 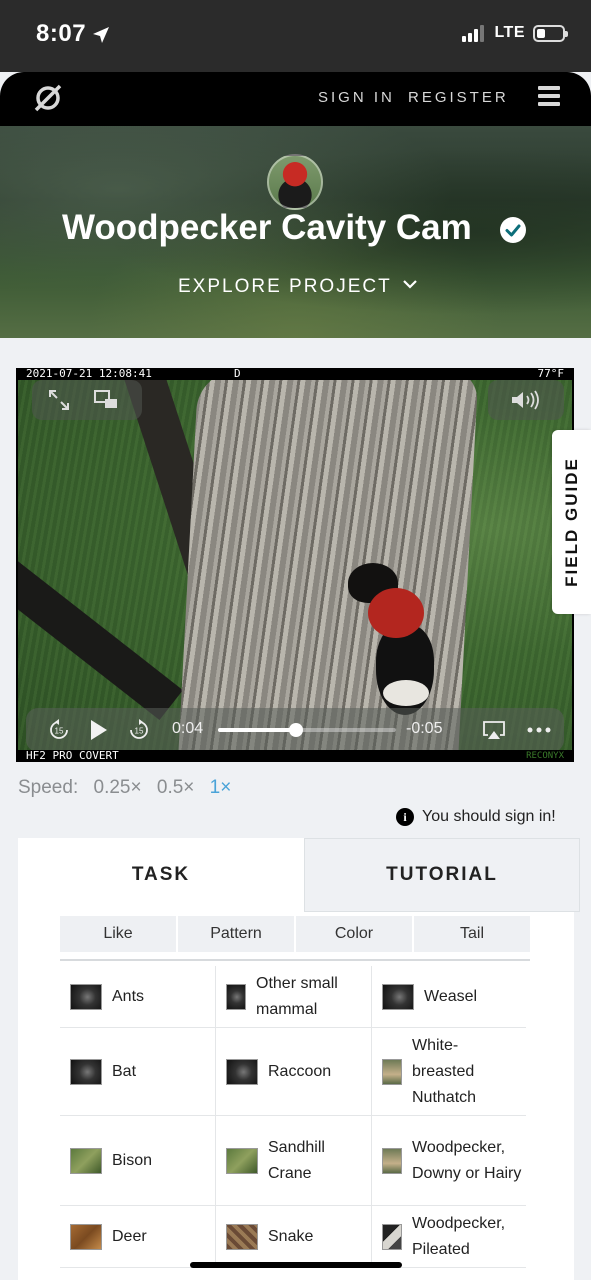 I want to click on tab-task: TASK, so click(x=161, y=875).